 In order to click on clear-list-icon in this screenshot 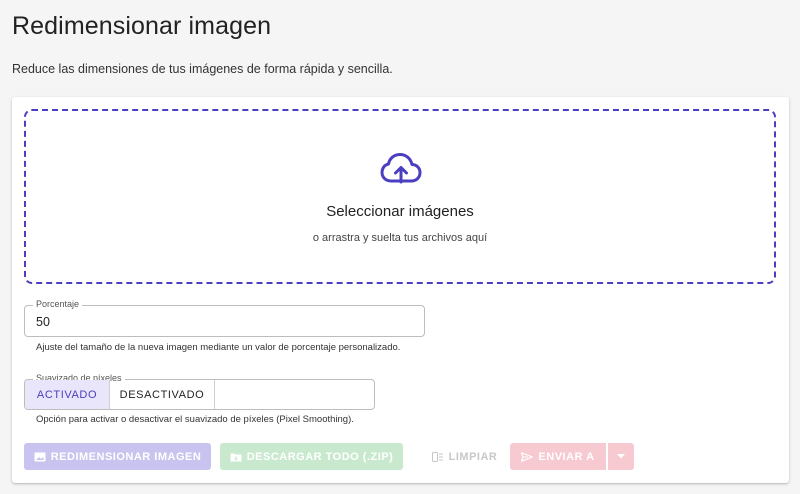, I will do `click(437, 456)`.